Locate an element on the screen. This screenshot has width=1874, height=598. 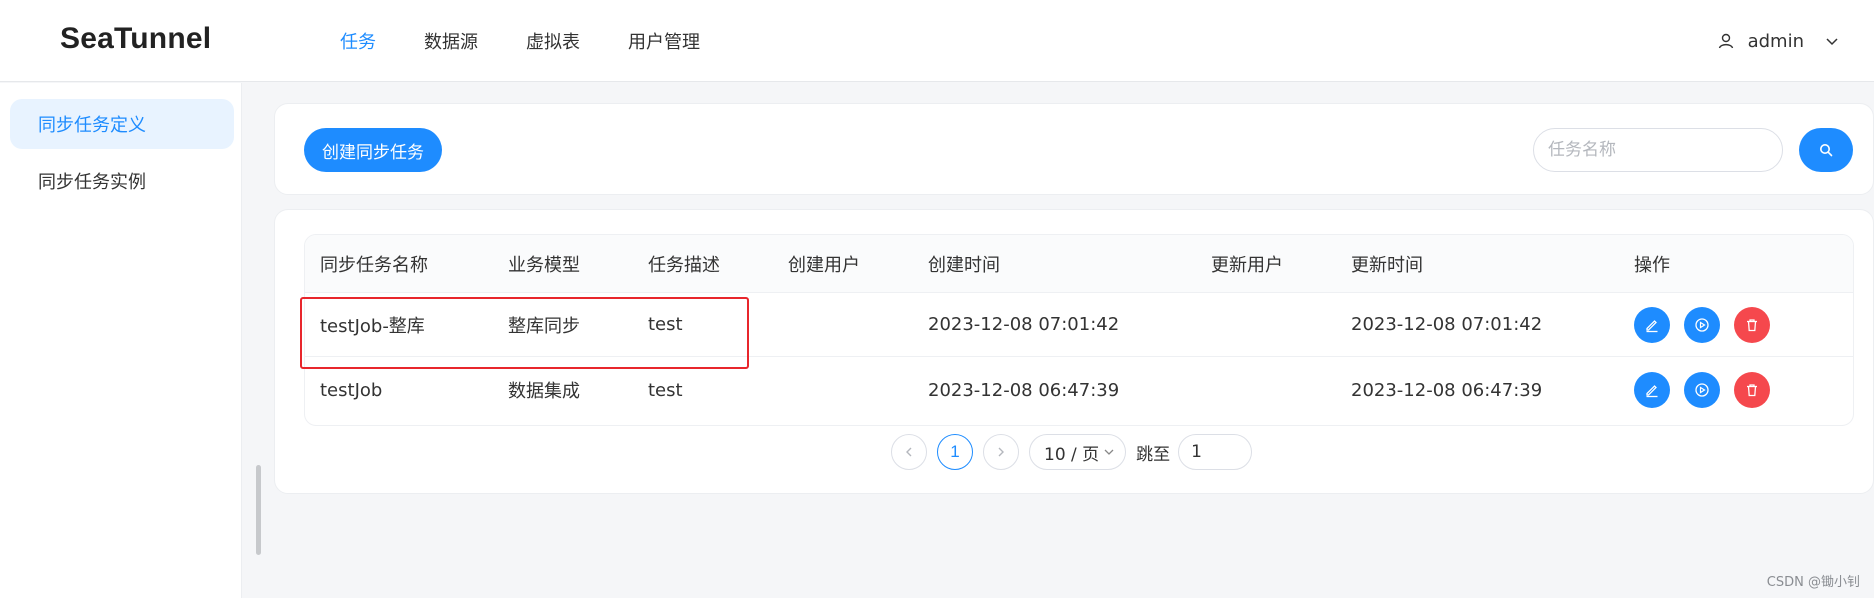
chevron-right-icon is located at coordinates (1001, 452).